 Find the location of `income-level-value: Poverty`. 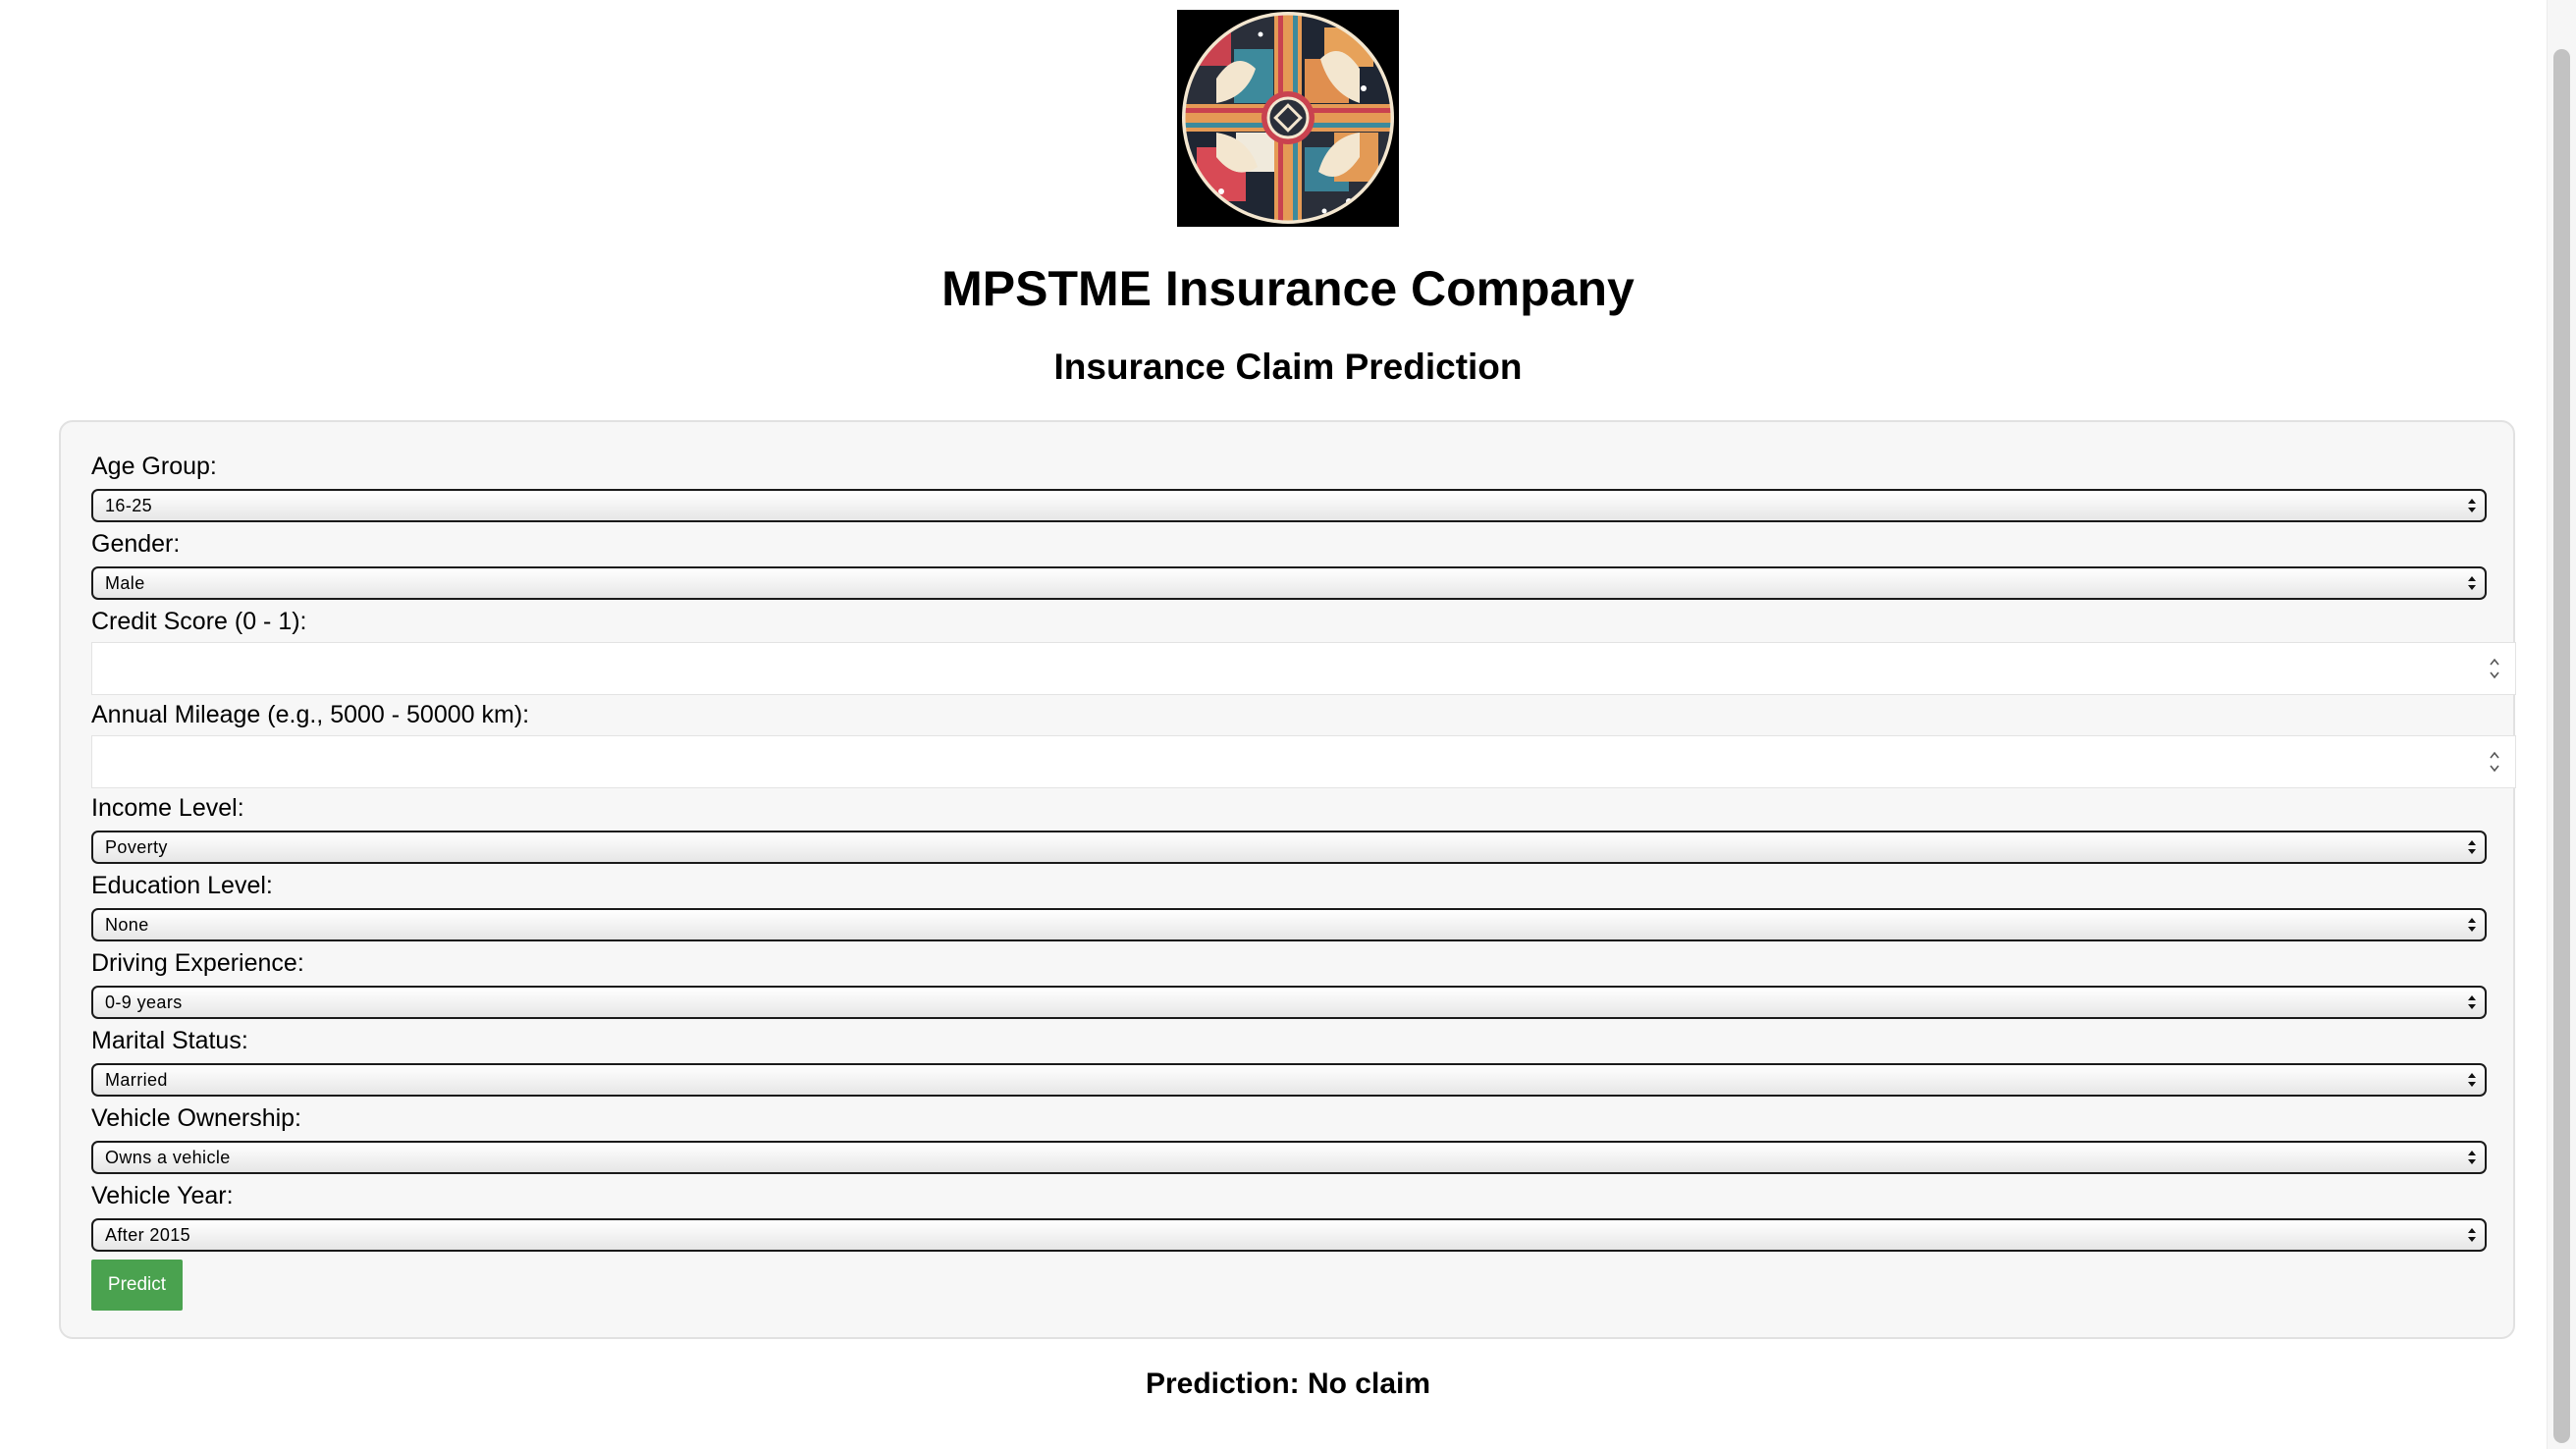

income-level-value: Poverty is located at coordinates (136, 847).